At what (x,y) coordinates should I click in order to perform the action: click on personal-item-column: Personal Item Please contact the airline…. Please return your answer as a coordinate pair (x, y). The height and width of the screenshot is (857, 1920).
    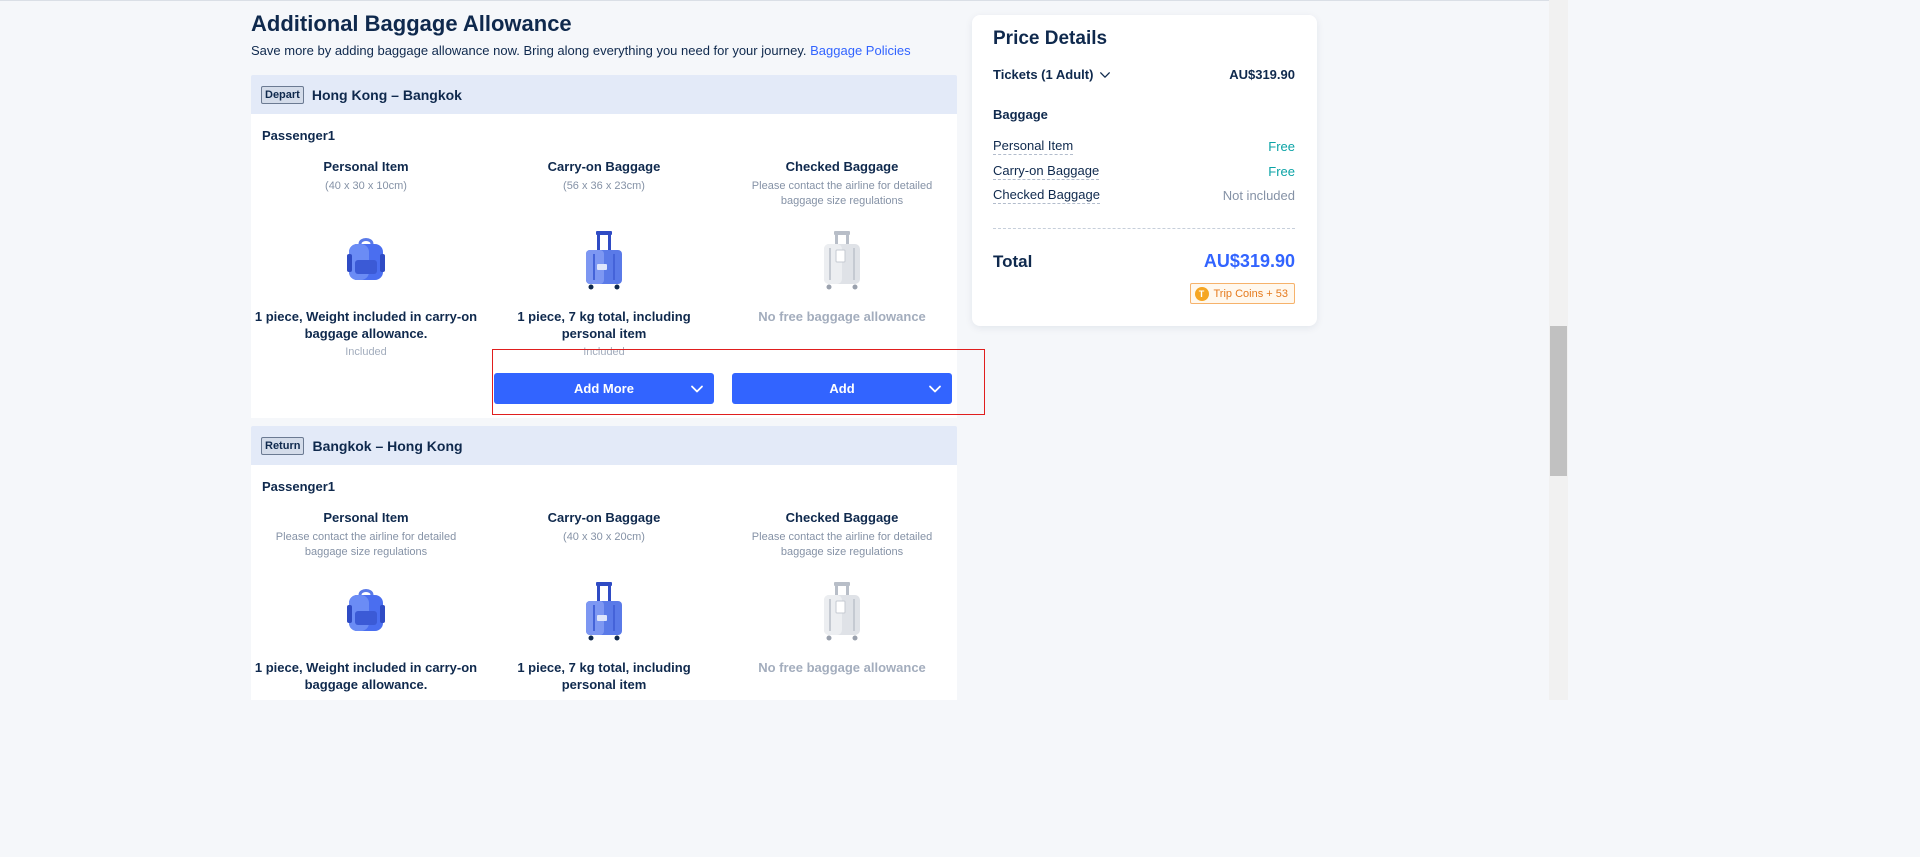
    Looking at the image, I should click on (366, 600).